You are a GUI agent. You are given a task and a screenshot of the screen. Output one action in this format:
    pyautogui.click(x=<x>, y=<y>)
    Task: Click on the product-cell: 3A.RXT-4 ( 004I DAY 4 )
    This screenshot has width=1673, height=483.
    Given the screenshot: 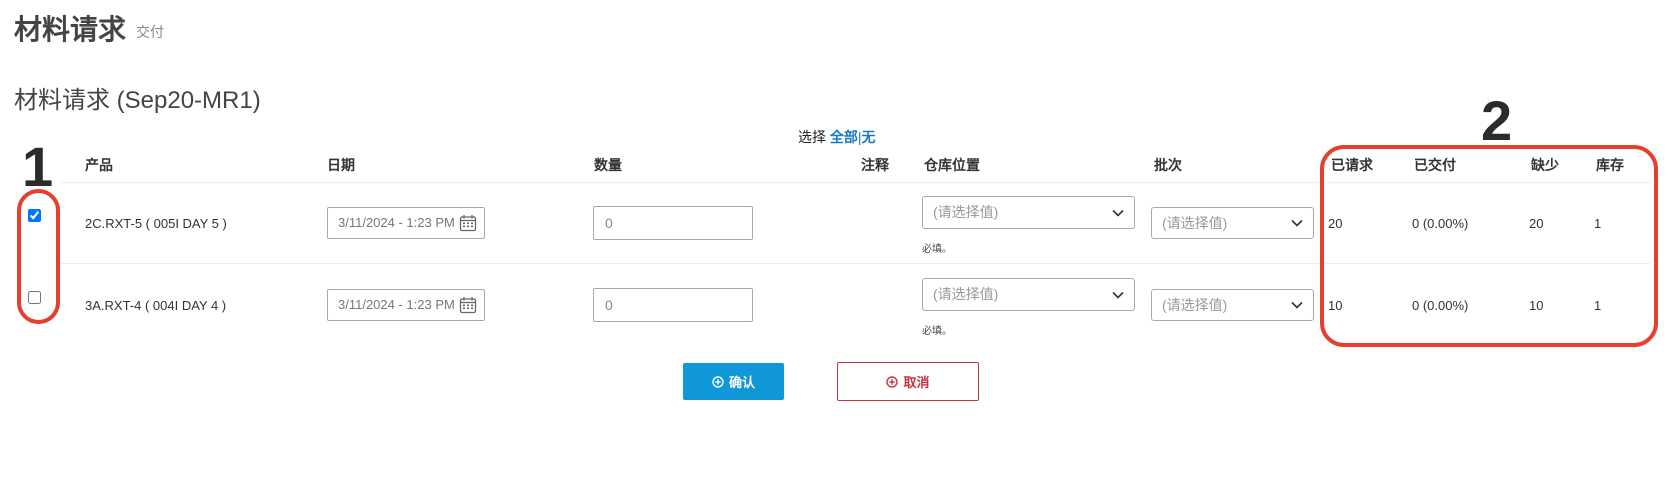 What is the action you would take?
    pyautogui.click(x=156, y=305)
    